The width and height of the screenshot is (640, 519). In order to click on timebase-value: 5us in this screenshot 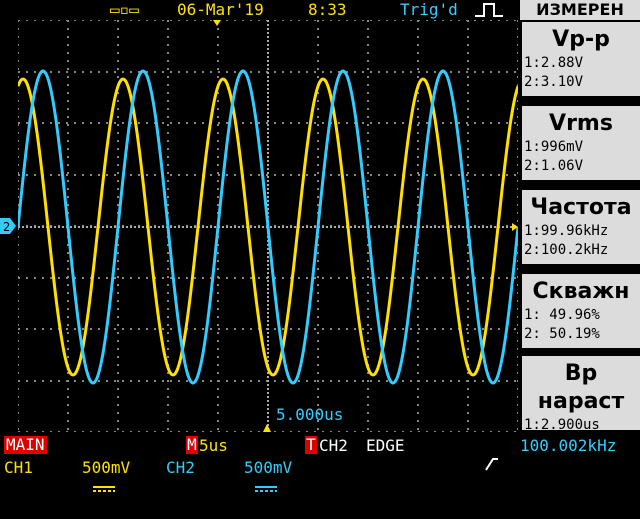, I will do `click(213, 446)`.